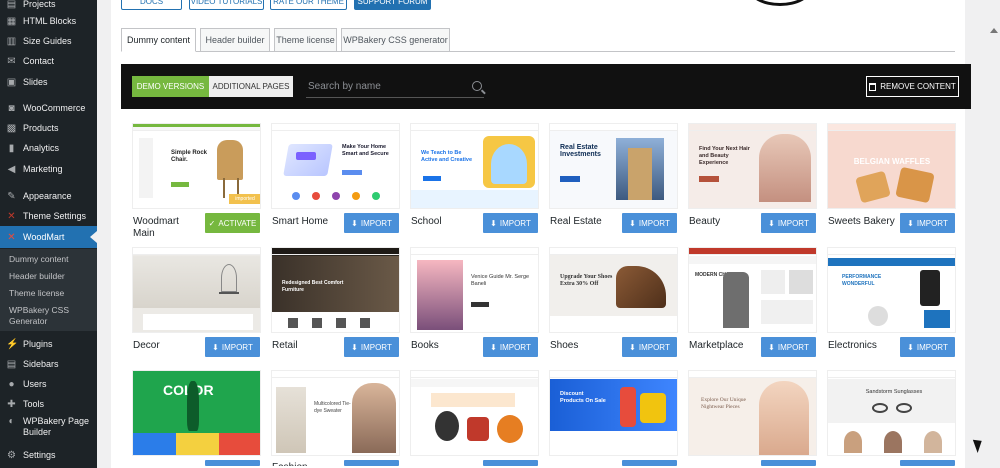 The height and width of the screenshot is (468, 1000). What do you see at coordinates (912, 86) in the screenshot?
I see `remove-content-button: REMOVE CONTENT` at bounding box center [912, 86].